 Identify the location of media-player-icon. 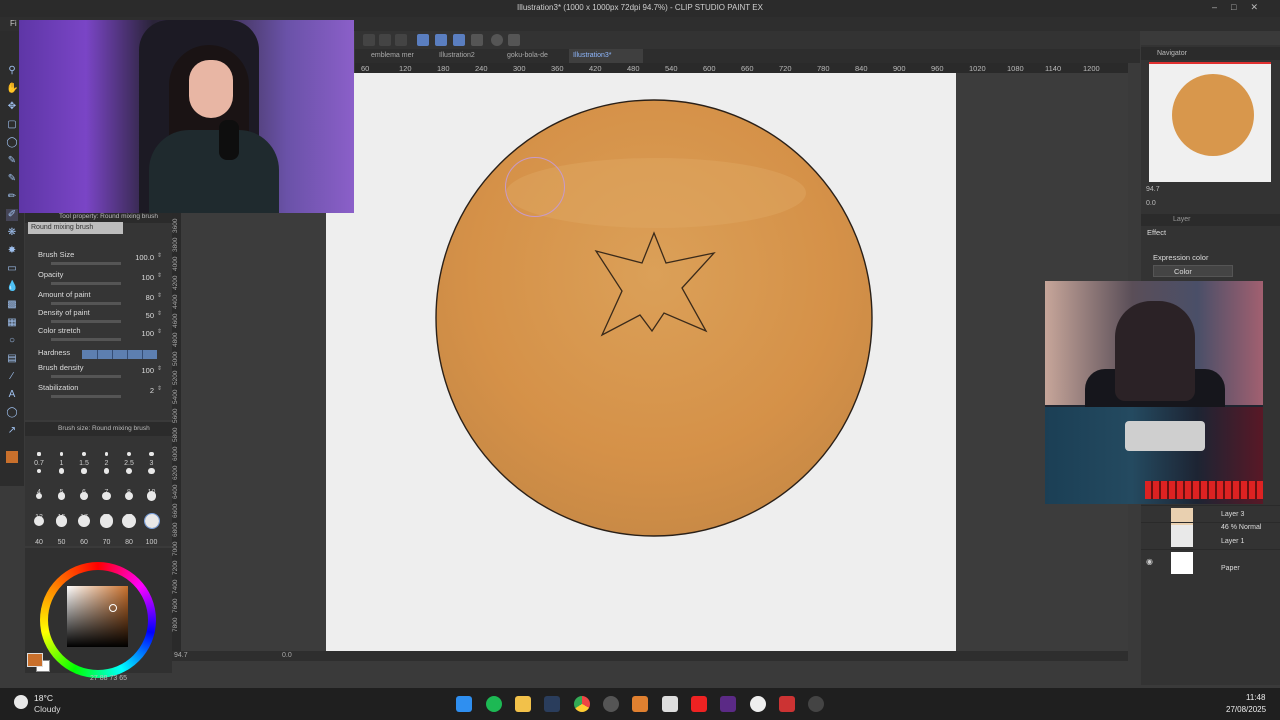
(816, 704).